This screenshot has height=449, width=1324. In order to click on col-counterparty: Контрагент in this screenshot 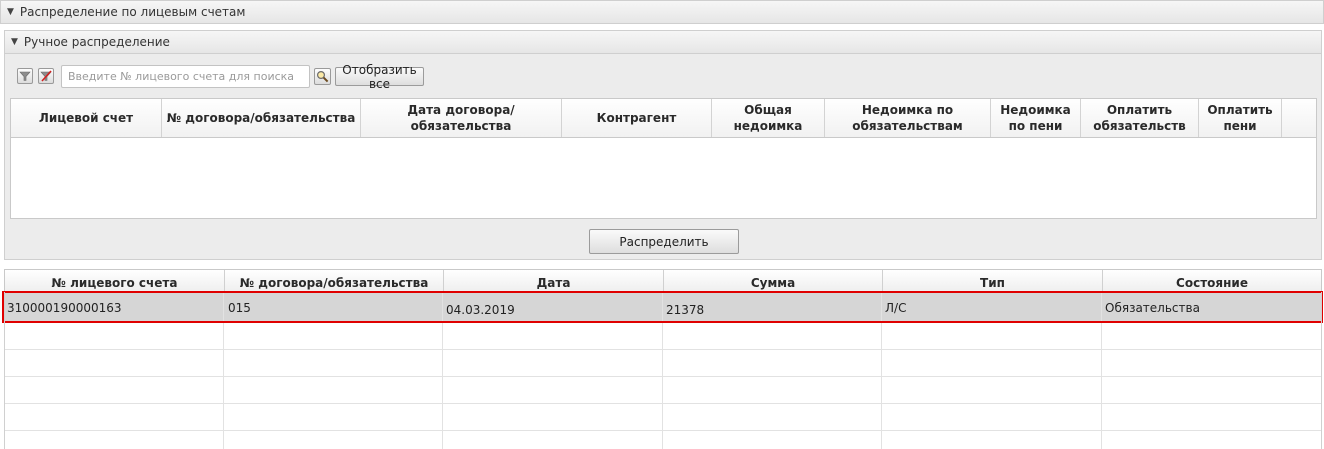, I will do `click(637, 118)`.